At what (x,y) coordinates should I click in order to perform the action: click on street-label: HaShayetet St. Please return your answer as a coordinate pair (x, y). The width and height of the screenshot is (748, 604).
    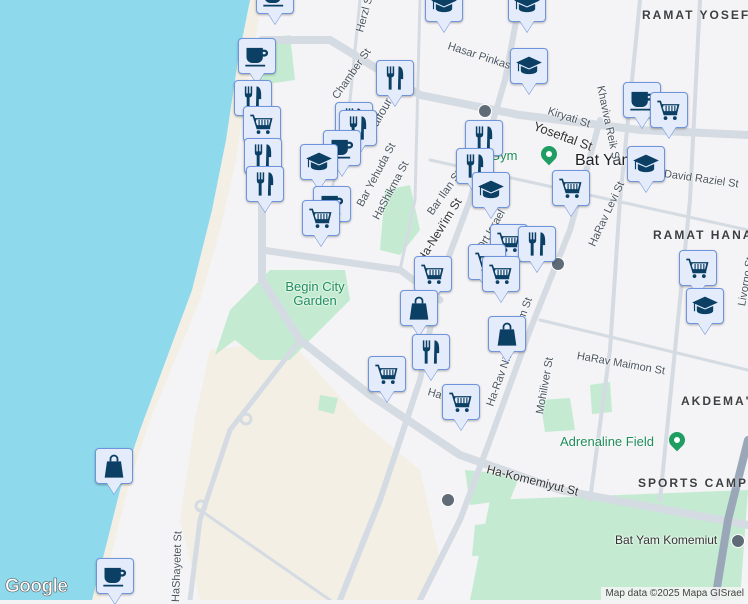
    Looking at the image, I should click on (177, 566).